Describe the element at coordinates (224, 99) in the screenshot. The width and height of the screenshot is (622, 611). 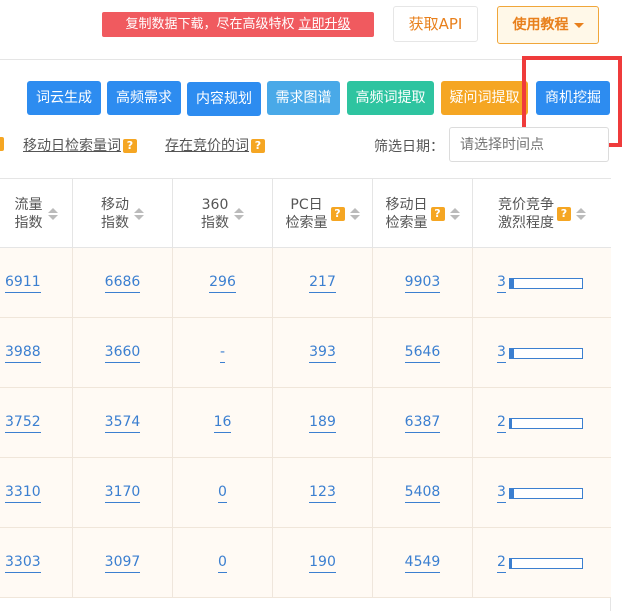
I see `content-planning-button: 内容规划` at that location.